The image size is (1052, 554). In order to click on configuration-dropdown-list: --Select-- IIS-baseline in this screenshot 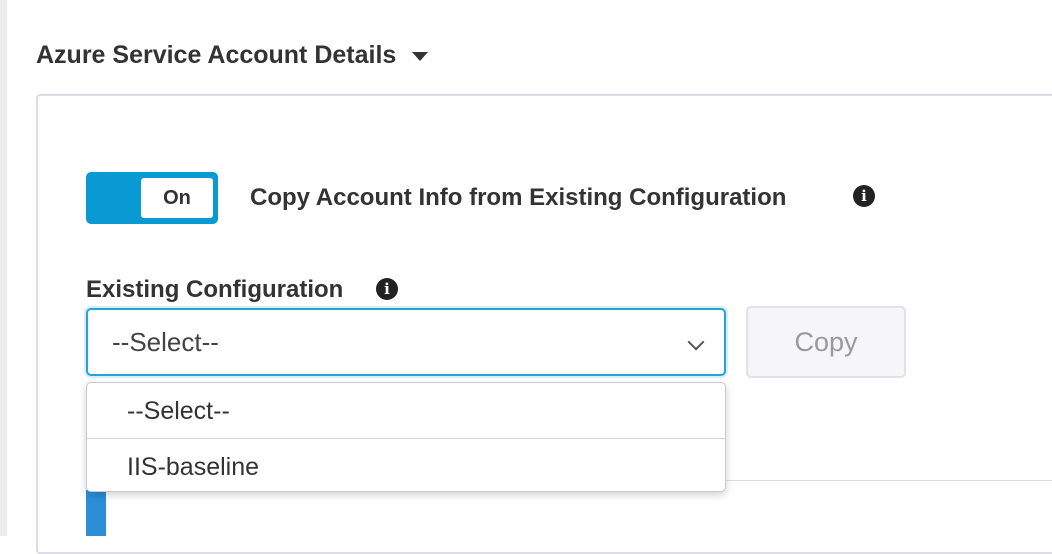, I will do `click(406, 437)`.